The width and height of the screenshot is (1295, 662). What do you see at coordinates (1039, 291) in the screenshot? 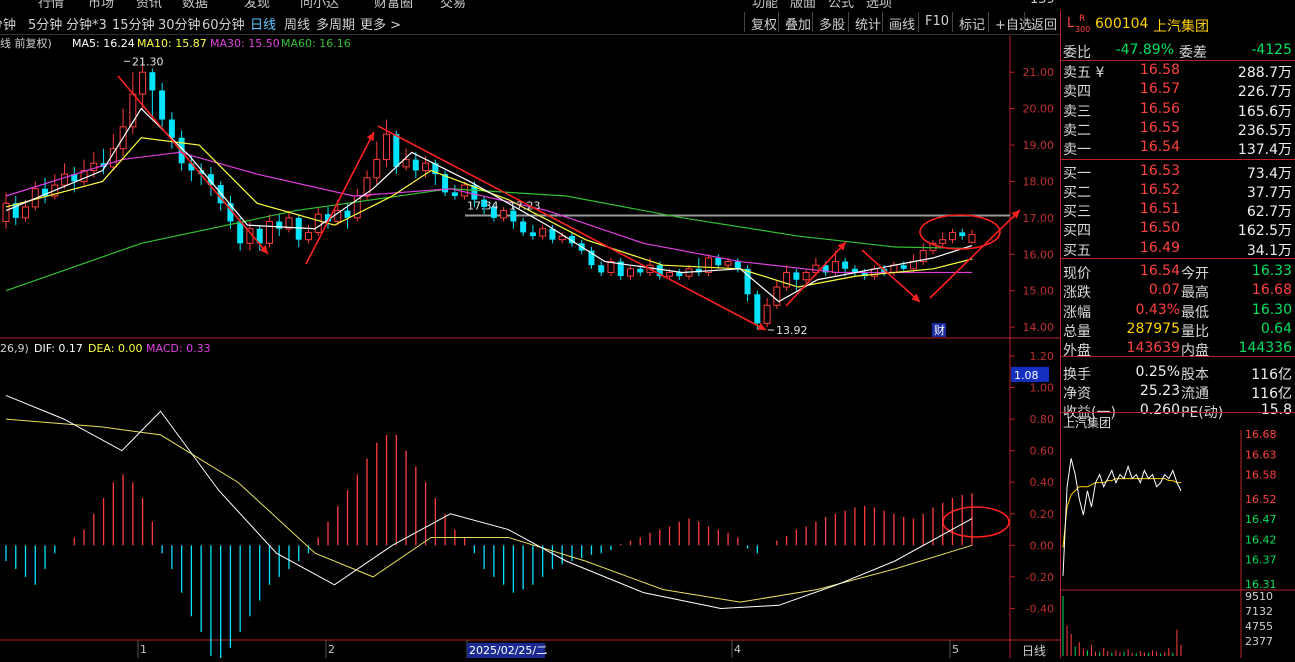
I see `price-tick-label: 15.00` at bounding box center [1039, 291].